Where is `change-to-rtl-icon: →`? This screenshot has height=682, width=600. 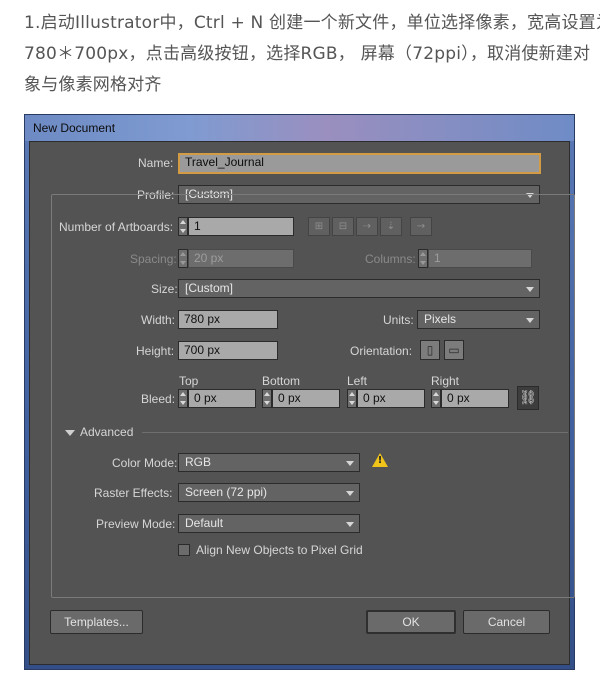 change-to-rtl-icon: → is located at coordinates (421, 226).